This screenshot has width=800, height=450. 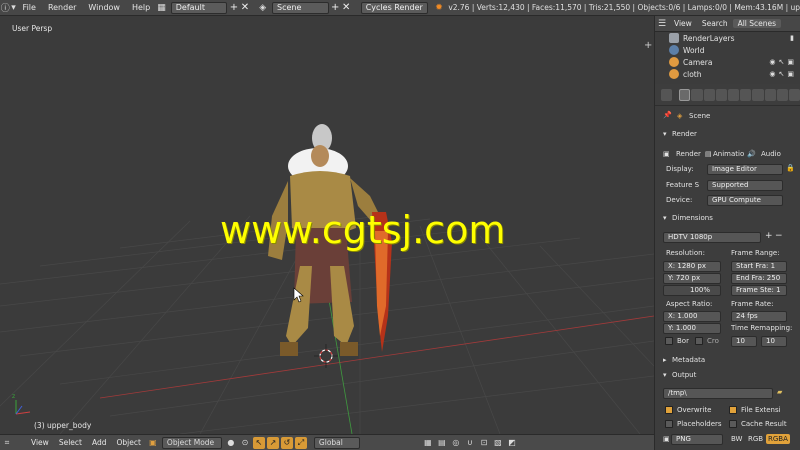 I want to click on layers-icon: ▦, so click(x=428, y=443).